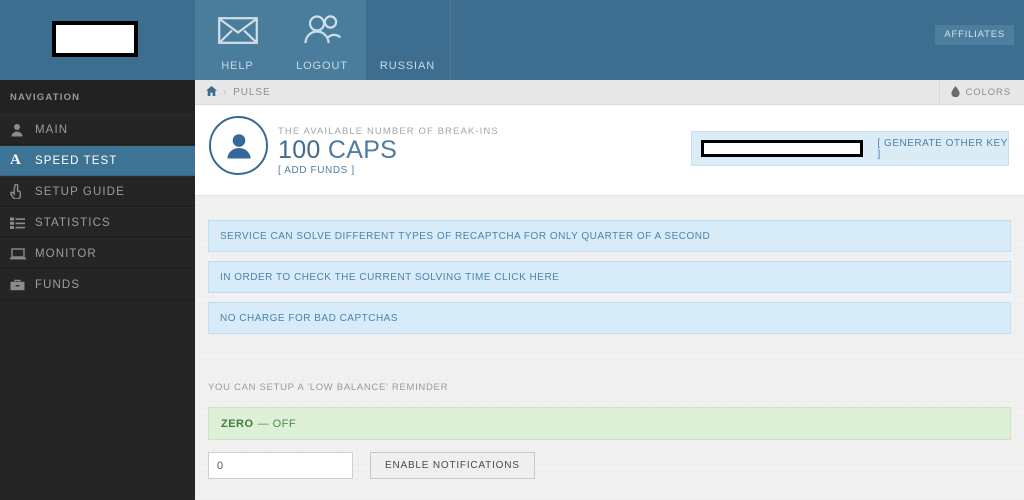 This screenshot has height=500, width=1024. Describe the element at coordinates (22, 191) in the screenshot. I see `hand-pointer-icon` at that location.